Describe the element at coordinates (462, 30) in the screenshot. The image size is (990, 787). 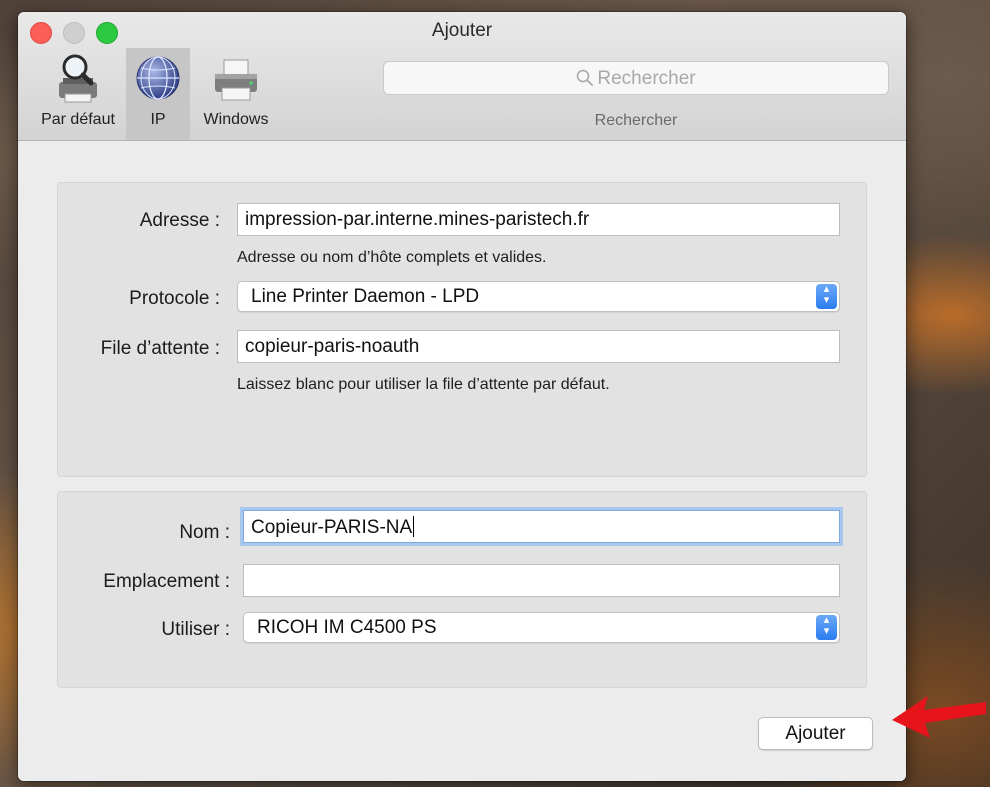
I see `window-title: Ajouter` at that location.